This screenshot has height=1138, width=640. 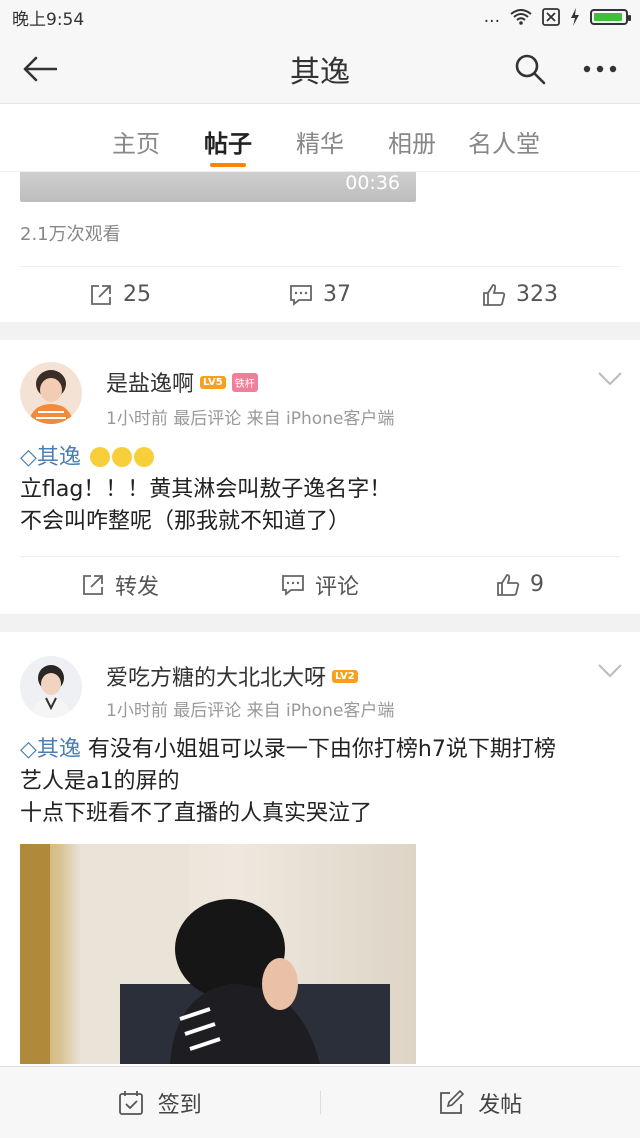 What do you see at coordinates (228, 137) in the screenshot?
I see `tab-posts: 帖子` at bounding box center [228, 137].